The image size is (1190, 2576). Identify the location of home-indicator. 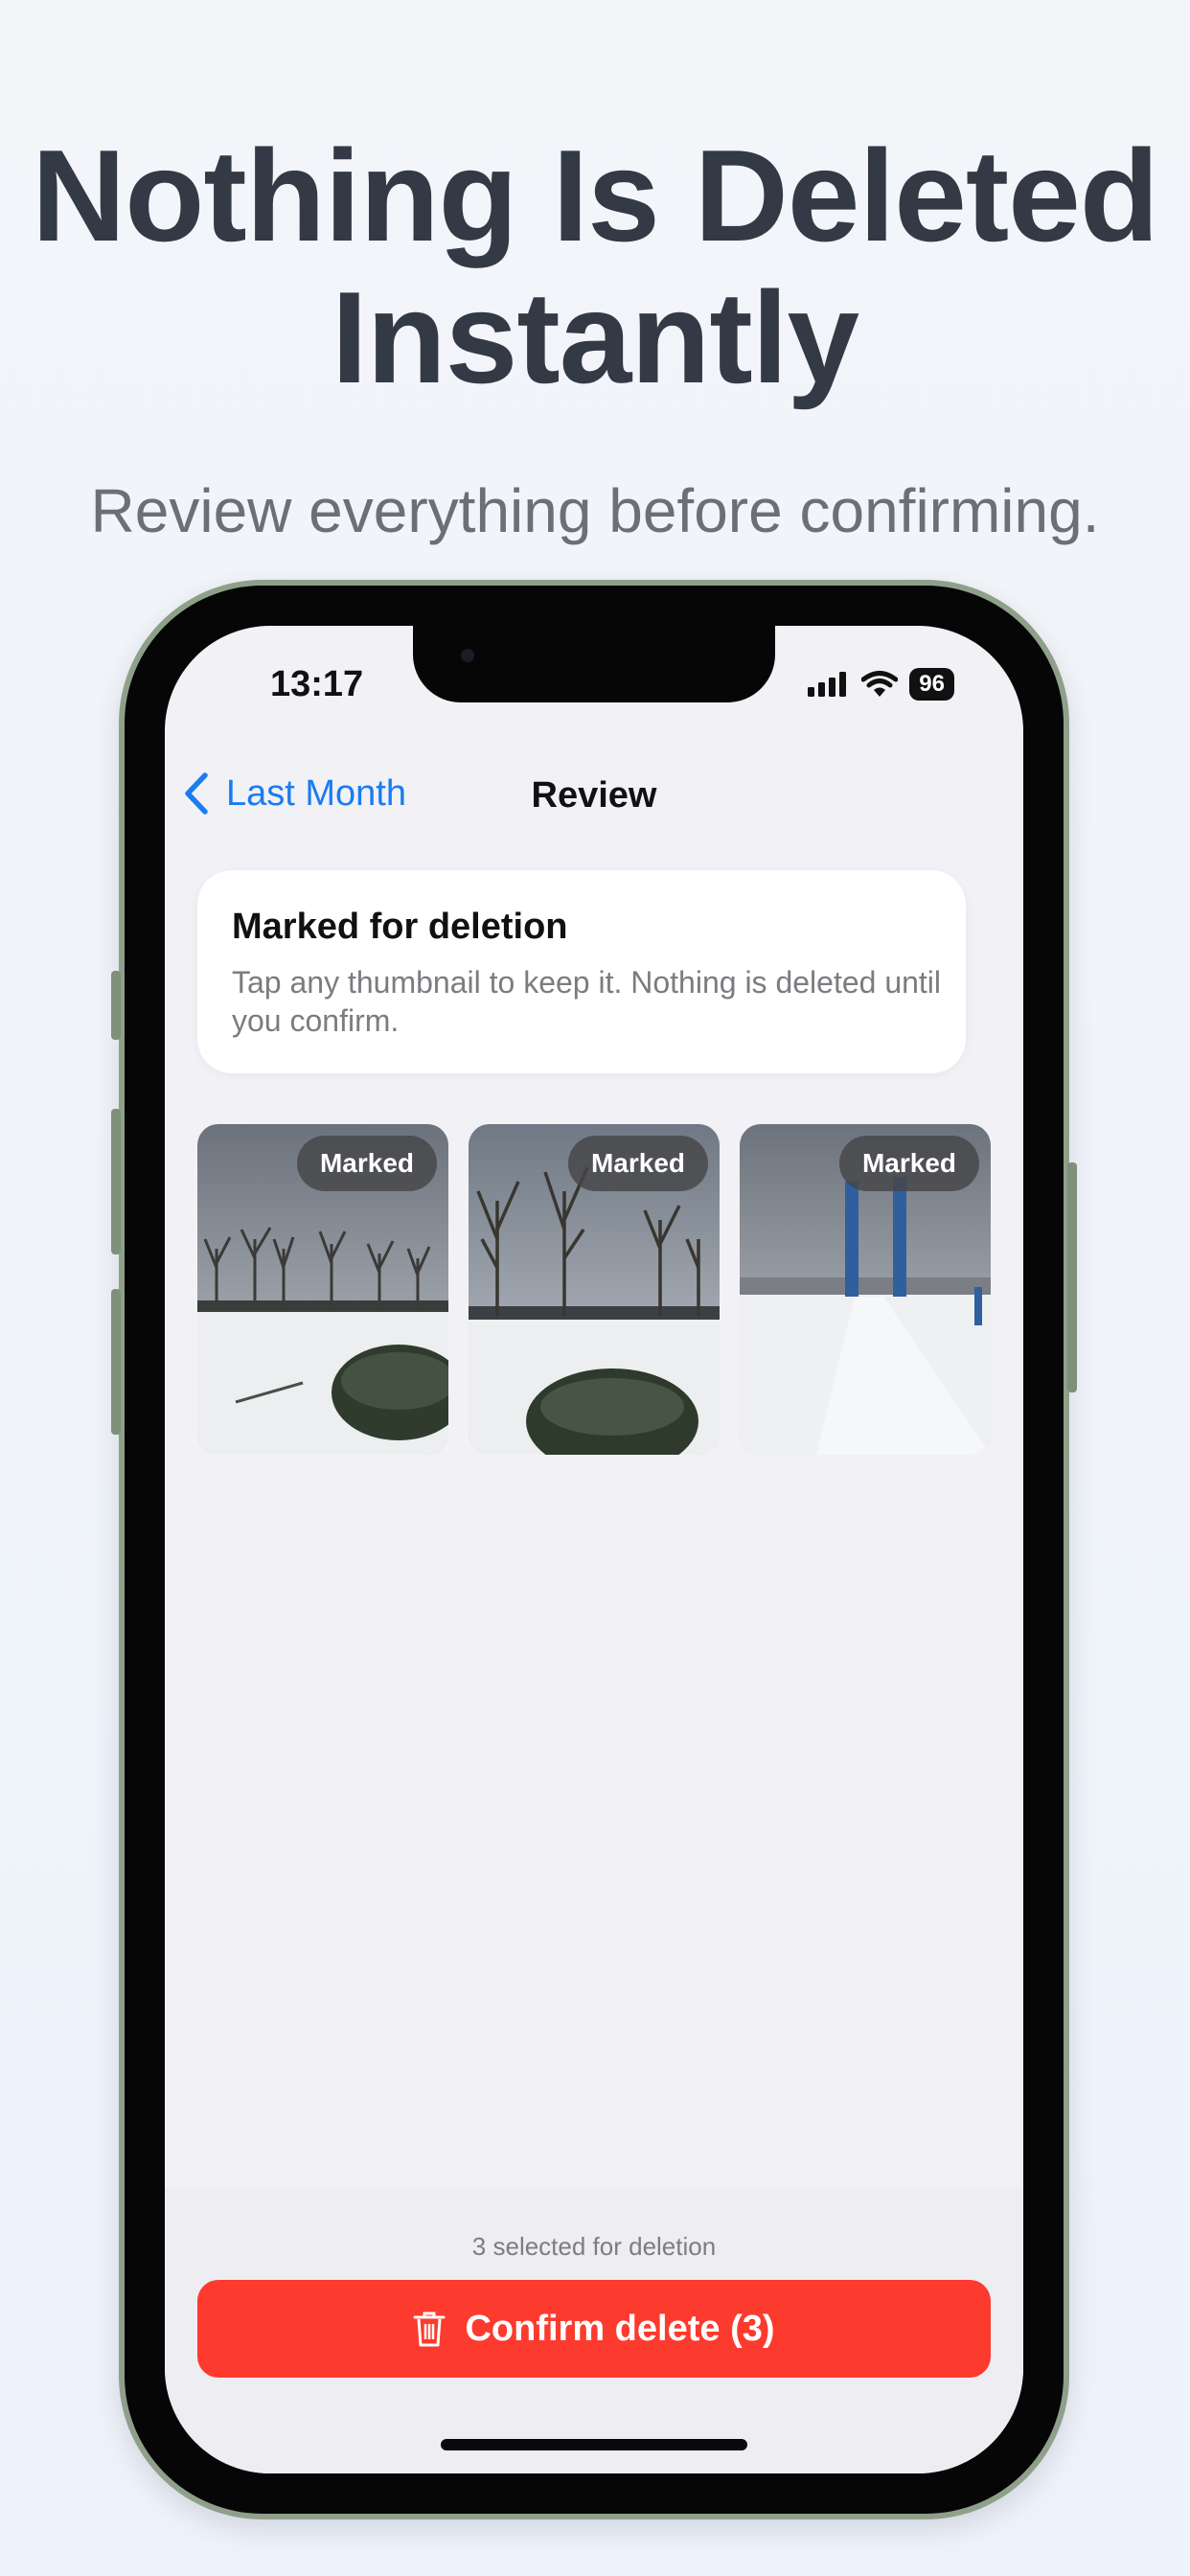
(594, 2444).